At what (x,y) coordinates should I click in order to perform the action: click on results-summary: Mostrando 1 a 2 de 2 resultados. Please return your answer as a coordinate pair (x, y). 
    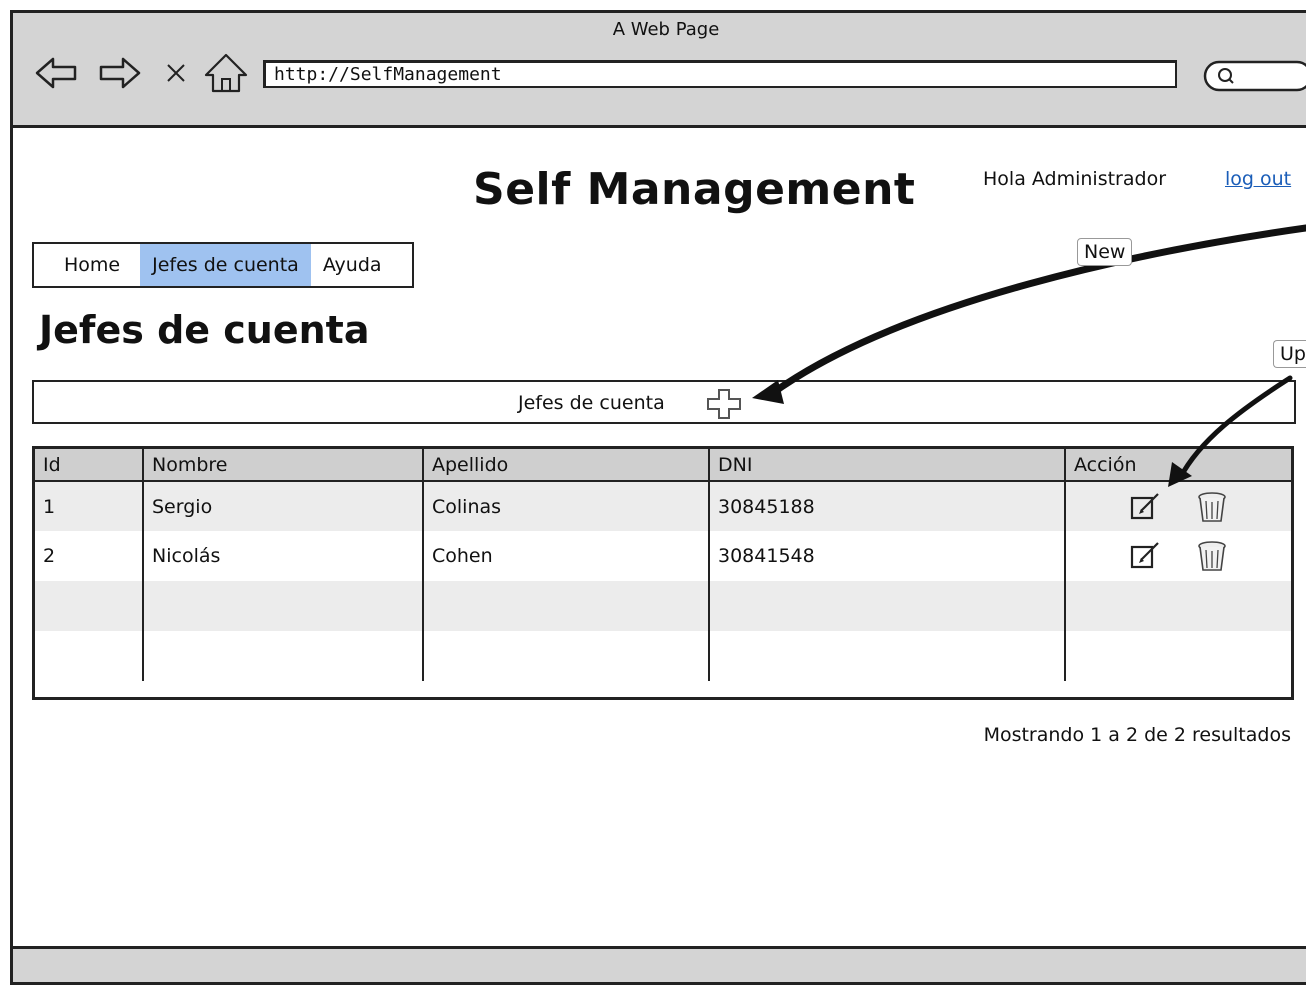
    Looking at the image, I should click on (1137, 735).